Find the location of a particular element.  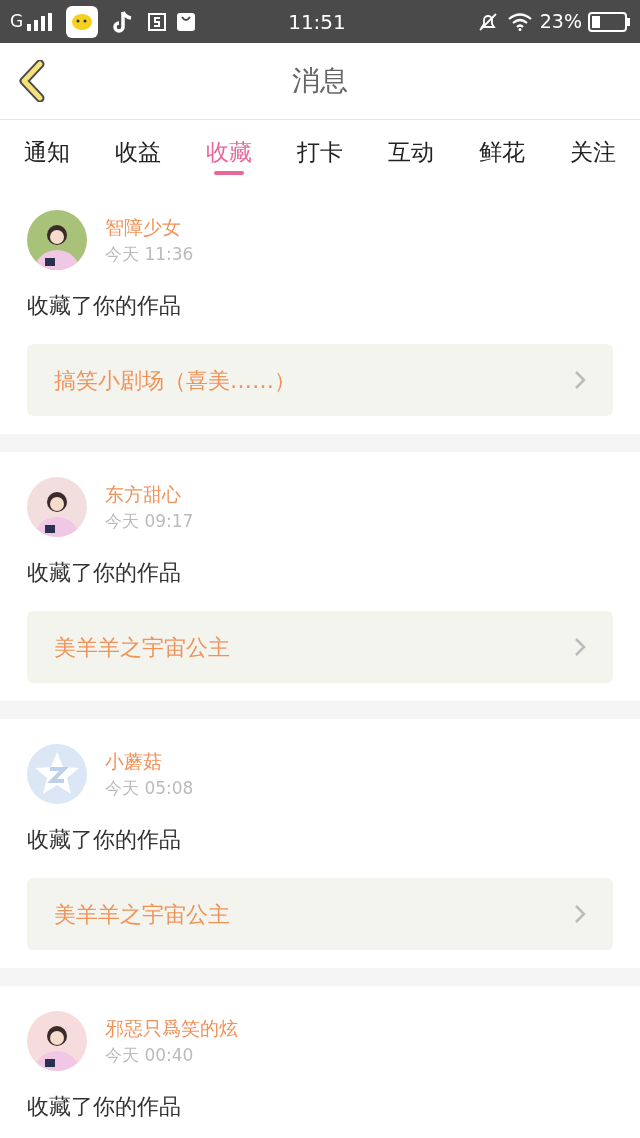

network-label: G is located at coordinates (17, 21).